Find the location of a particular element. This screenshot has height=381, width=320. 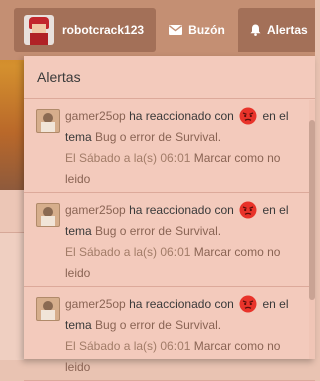

user-menu-button: robotcrack123 is located at coordinates (85, 30).